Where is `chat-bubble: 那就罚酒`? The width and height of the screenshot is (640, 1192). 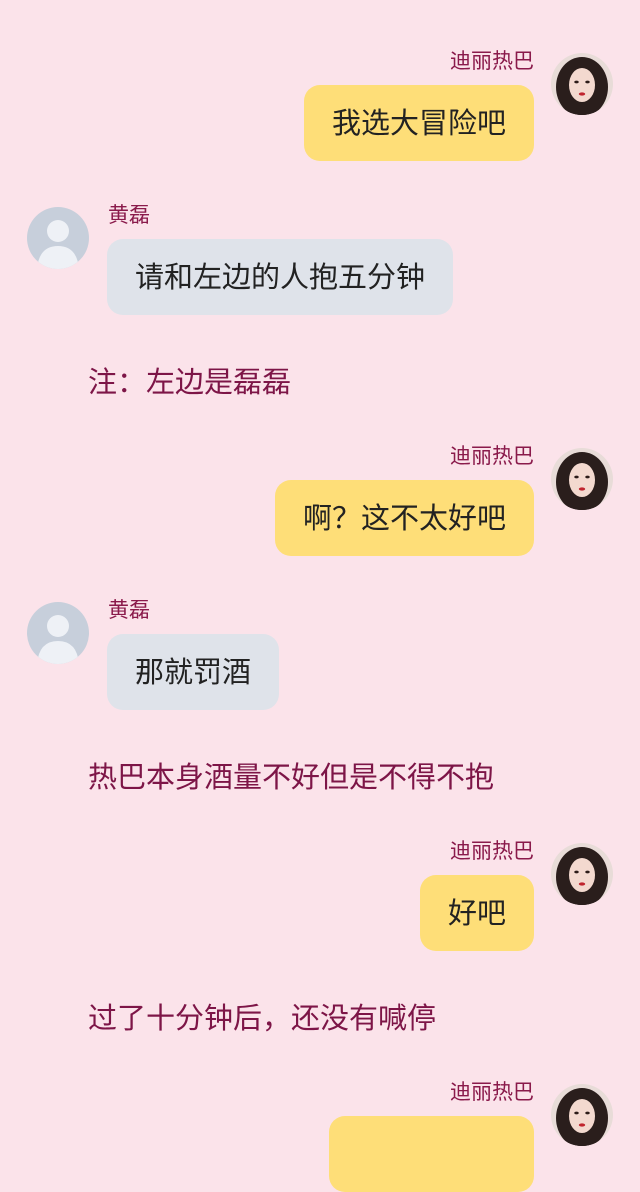 chat-bubble: 那就罚酒 is located at coordinates (193, 672).